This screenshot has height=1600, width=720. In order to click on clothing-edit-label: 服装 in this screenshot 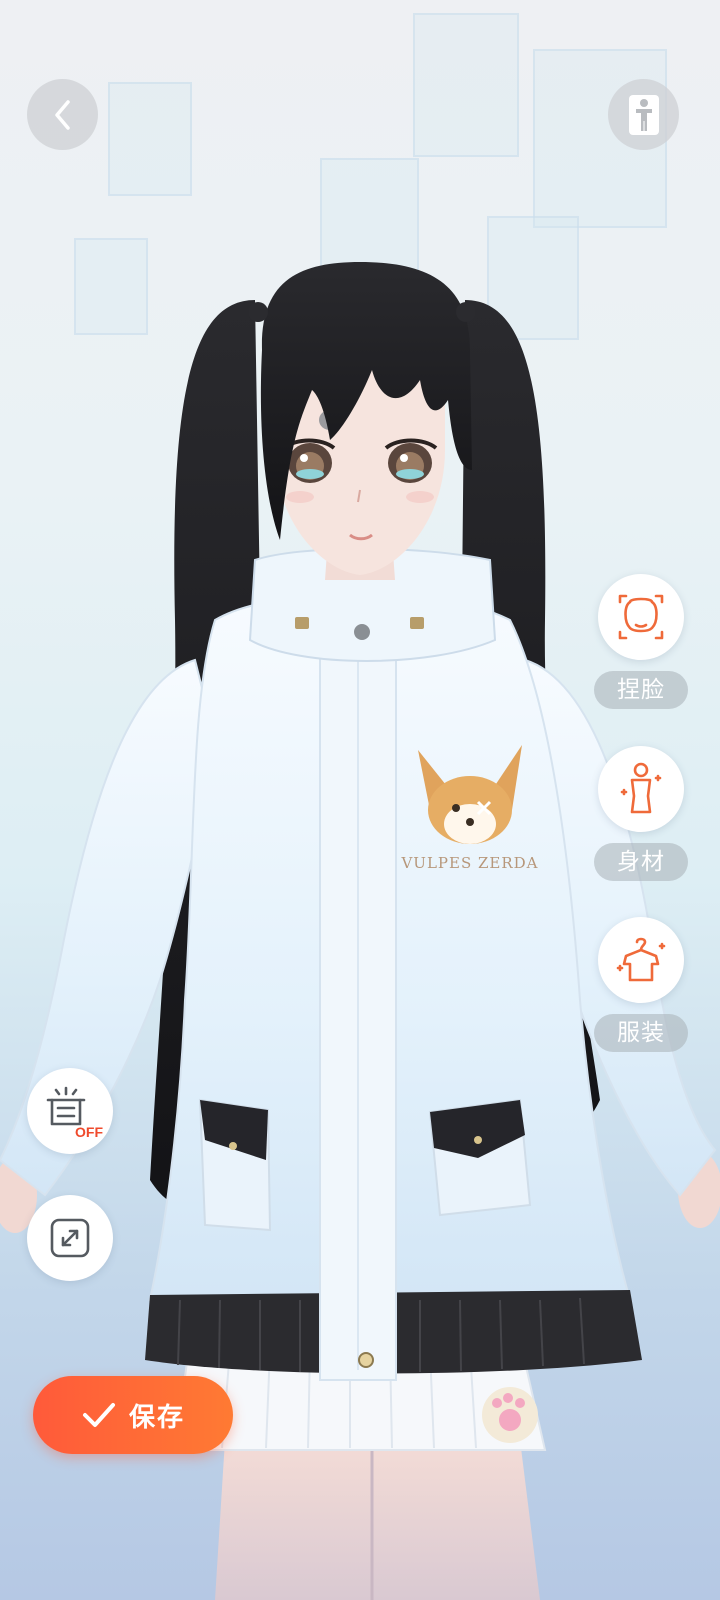, I will do `click(641, 1033)`.